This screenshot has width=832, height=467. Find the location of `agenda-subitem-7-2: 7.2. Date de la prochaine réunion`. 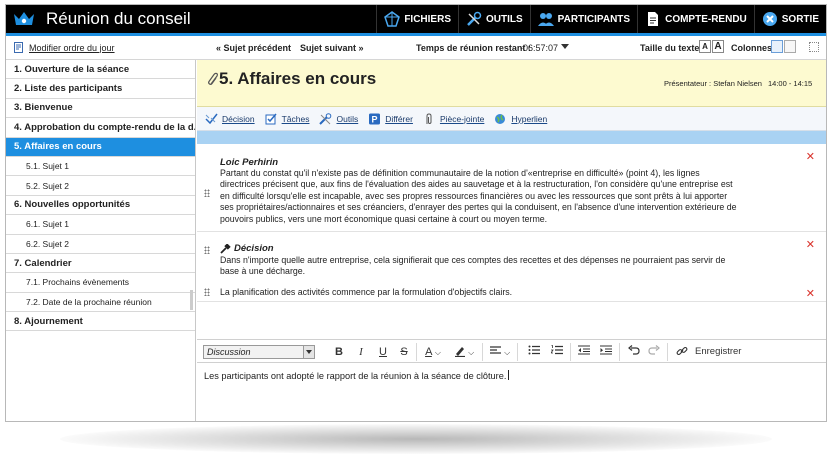

agenda-subitem-7-2: 7.2. Date de la prochaine réunion is located at coordinates (100, 303).